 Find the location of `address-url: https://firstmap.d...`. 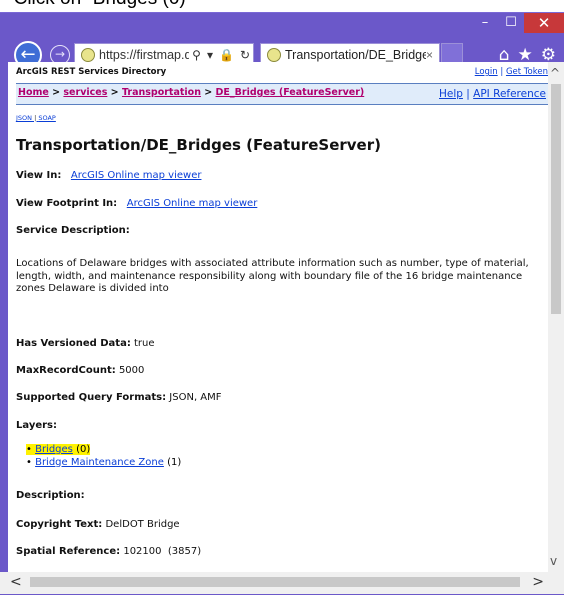

address-url: https://firstmap.d... is located at coordinates (144, 55).